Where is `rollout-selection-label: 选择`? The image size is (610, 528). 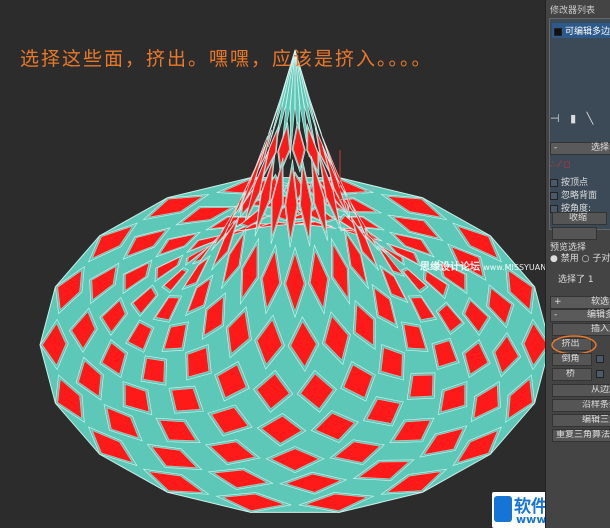 rollout-selection-label: 选择 is located at coordinates (600, 148).